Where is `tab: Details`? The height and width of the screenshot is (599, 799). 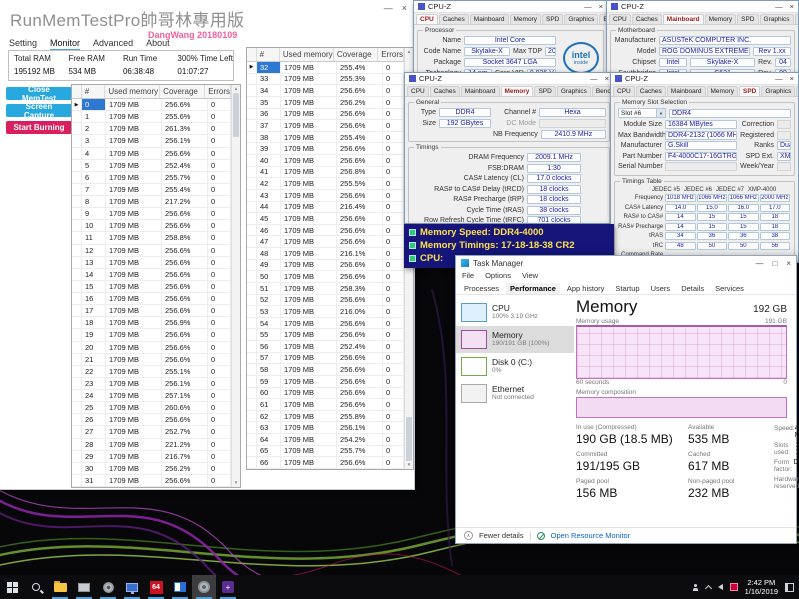 tab: Details is located at coordinates (692, 288).